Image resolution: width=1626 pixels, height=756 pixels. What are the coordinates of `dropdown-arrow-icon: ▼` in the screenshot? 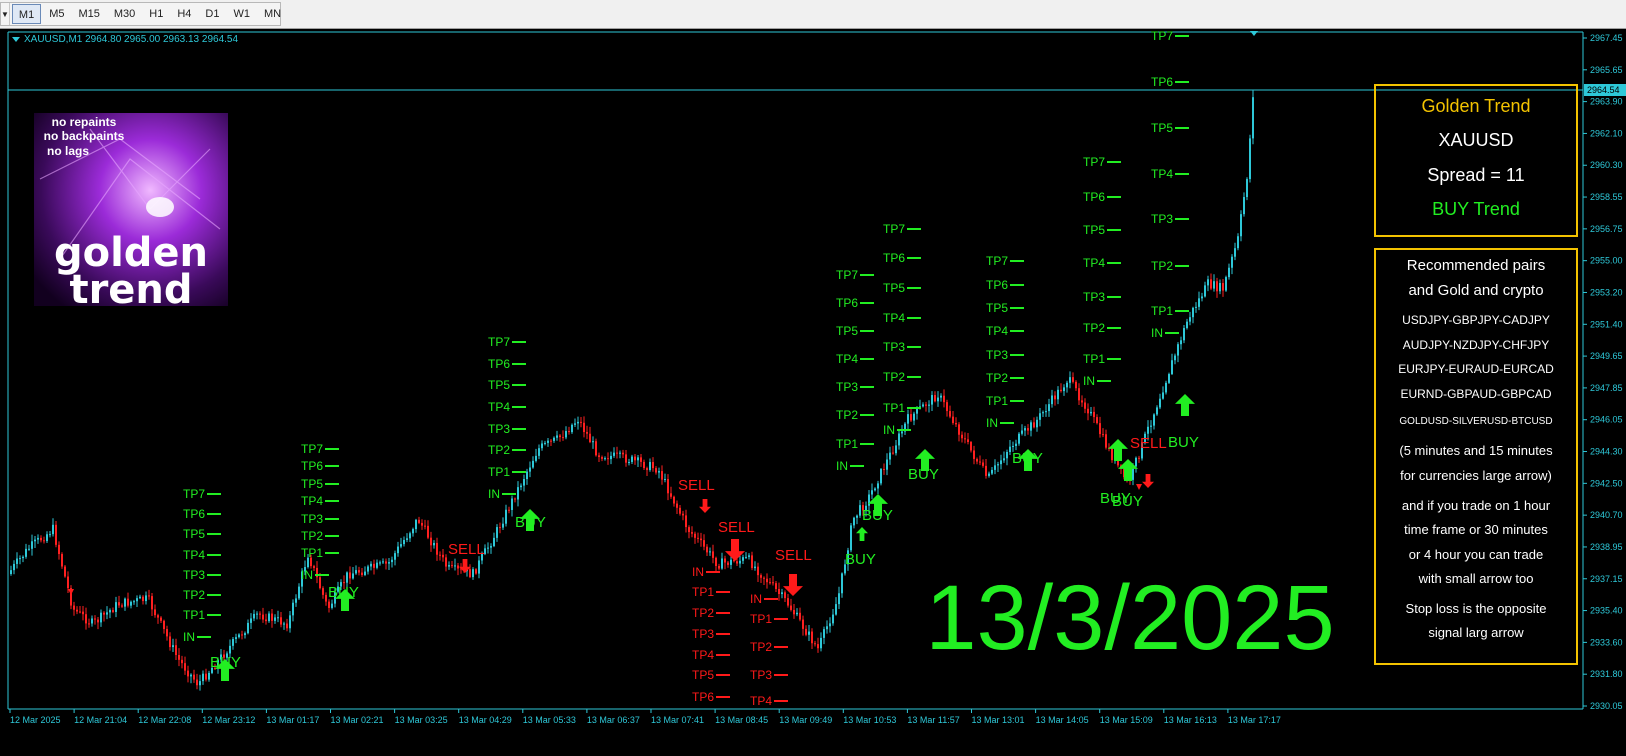 It's located at (5, 14).